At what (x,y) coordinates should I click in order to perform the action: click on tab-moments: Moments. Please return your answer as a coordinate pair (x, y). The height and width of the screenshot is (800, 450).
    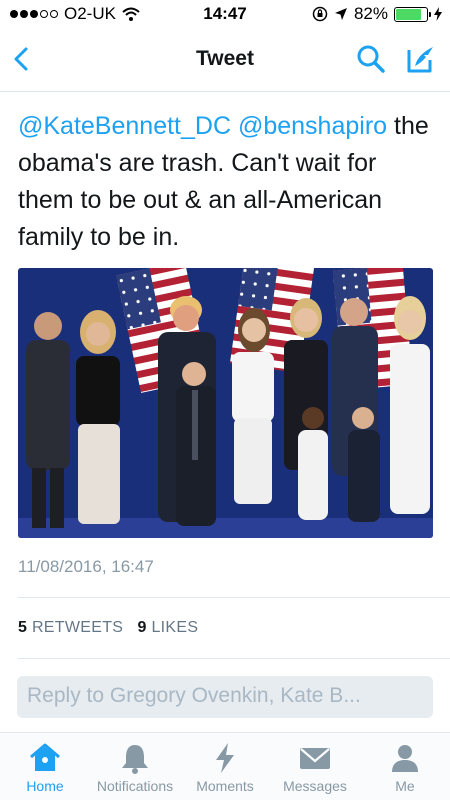
    Looking at the image, I should click on (225, 766).